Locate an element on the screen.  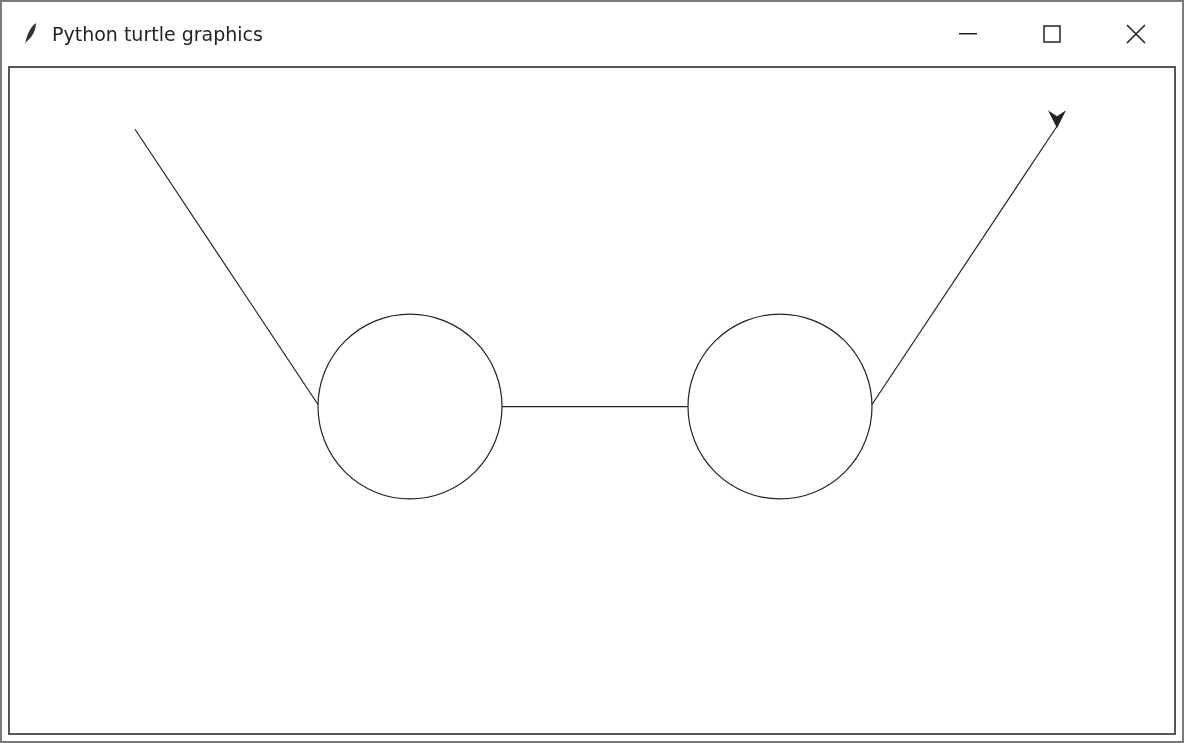
window-title: Python turtle graphics is located at coordinates (157, 34).